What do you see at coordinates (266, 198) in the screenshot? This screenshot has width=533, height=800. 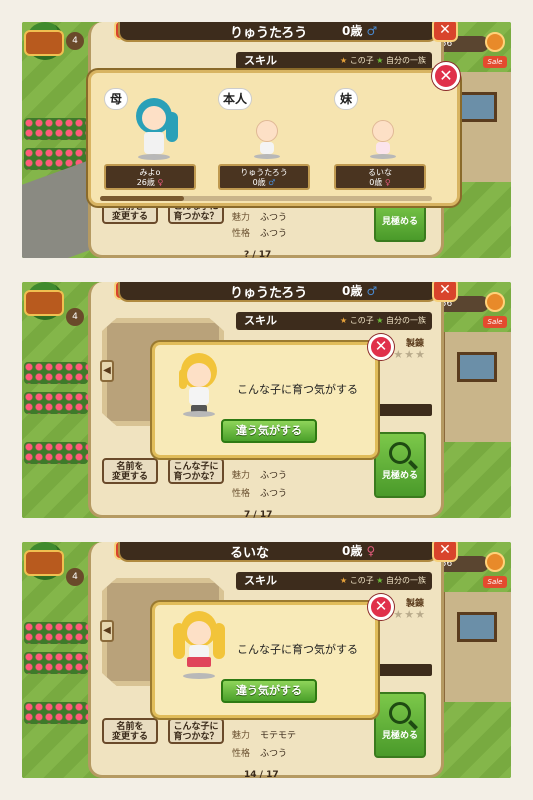 I see `family-scrollbar` at bounding box center [266, 198].